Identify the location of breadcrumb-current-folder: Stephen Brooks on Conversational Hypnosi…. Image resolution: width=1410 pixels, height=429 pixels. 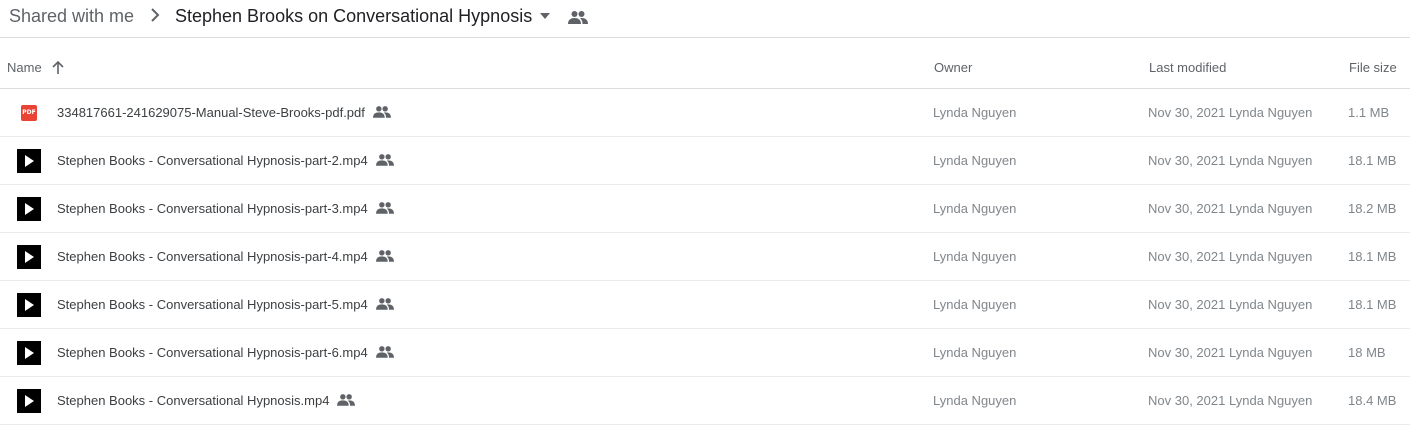
(353, 16).